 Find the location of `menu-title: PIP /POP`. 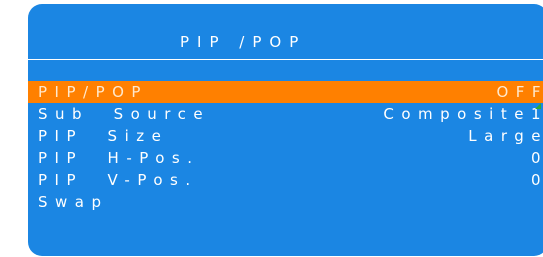

menu-title: PIP /POP is located at coordinates (243, 42).